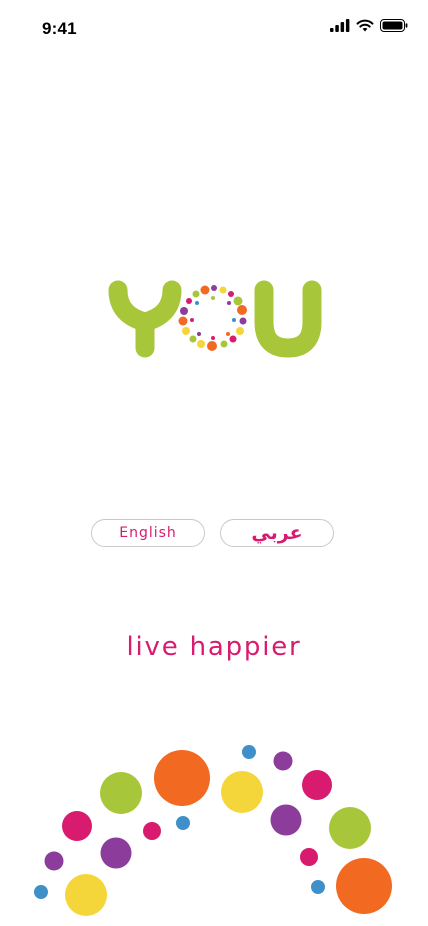 This screenshot has height=926, width=428. I want to click on english-button: English, so click(148, 533).